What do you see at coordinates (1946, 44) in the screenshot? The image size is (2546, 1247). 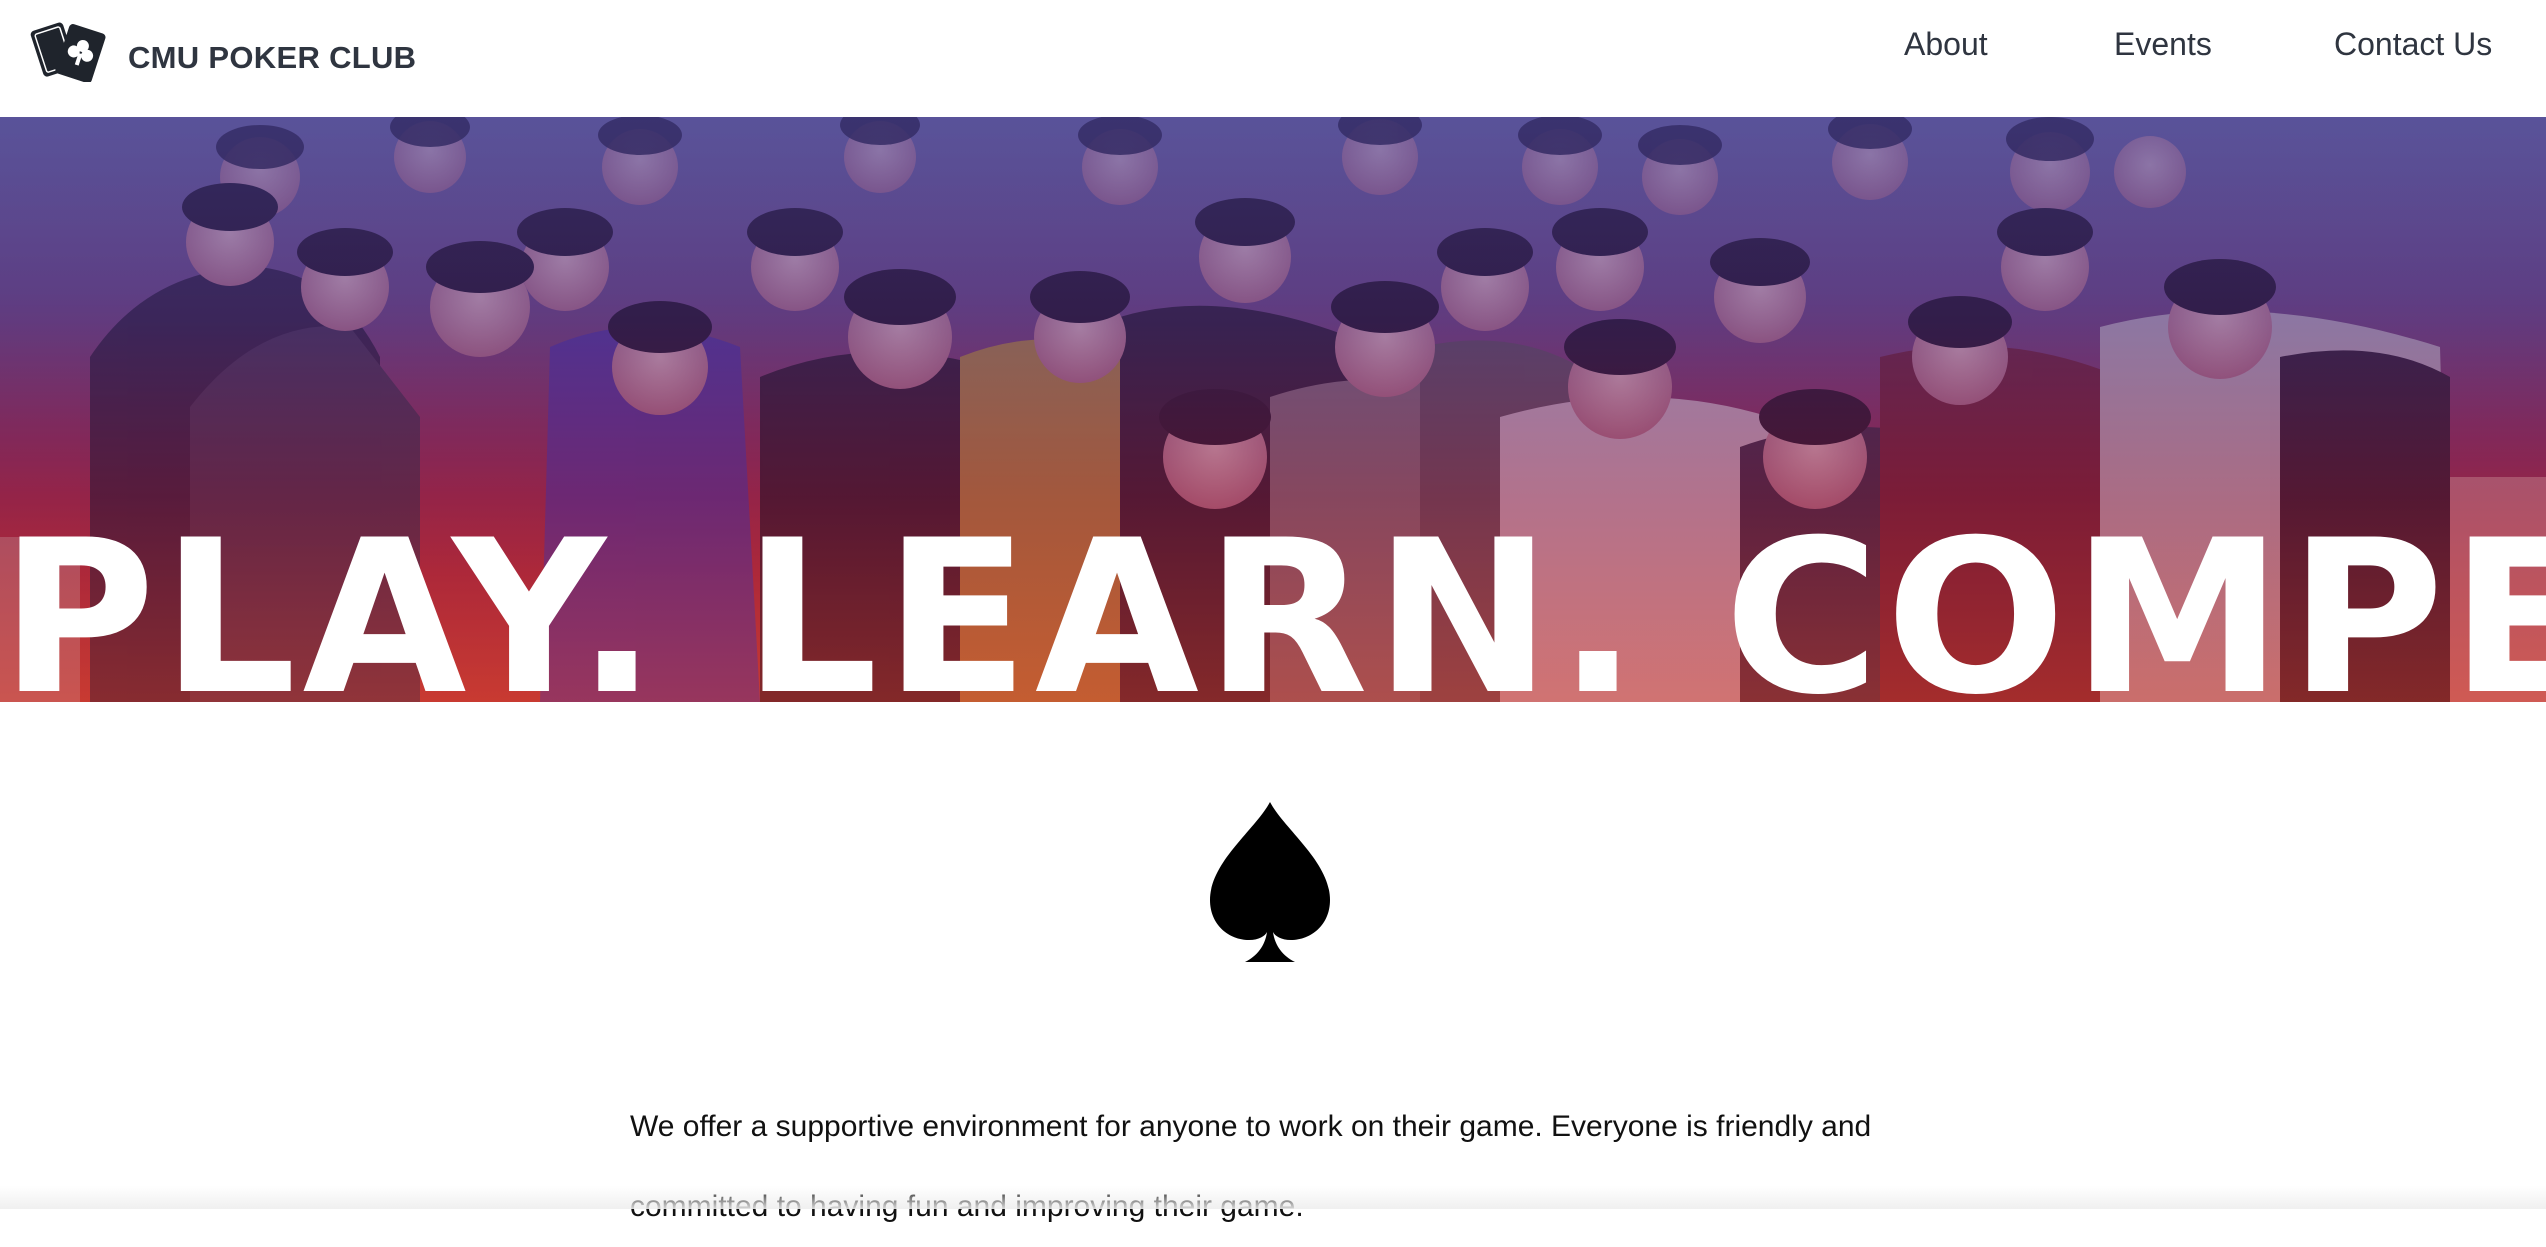 I see `nav-link-about: About` at bounding box center [1946, 44].